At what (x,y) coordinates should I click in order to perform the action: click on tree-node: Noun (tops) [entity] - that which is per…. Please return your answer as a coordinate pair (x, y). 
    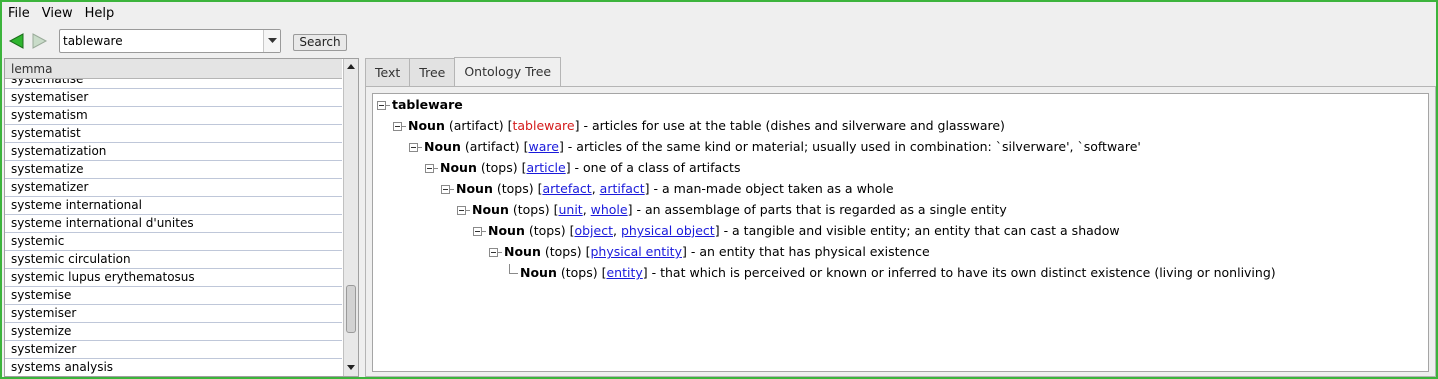
    Looking at the image, I should click on (890, 272).